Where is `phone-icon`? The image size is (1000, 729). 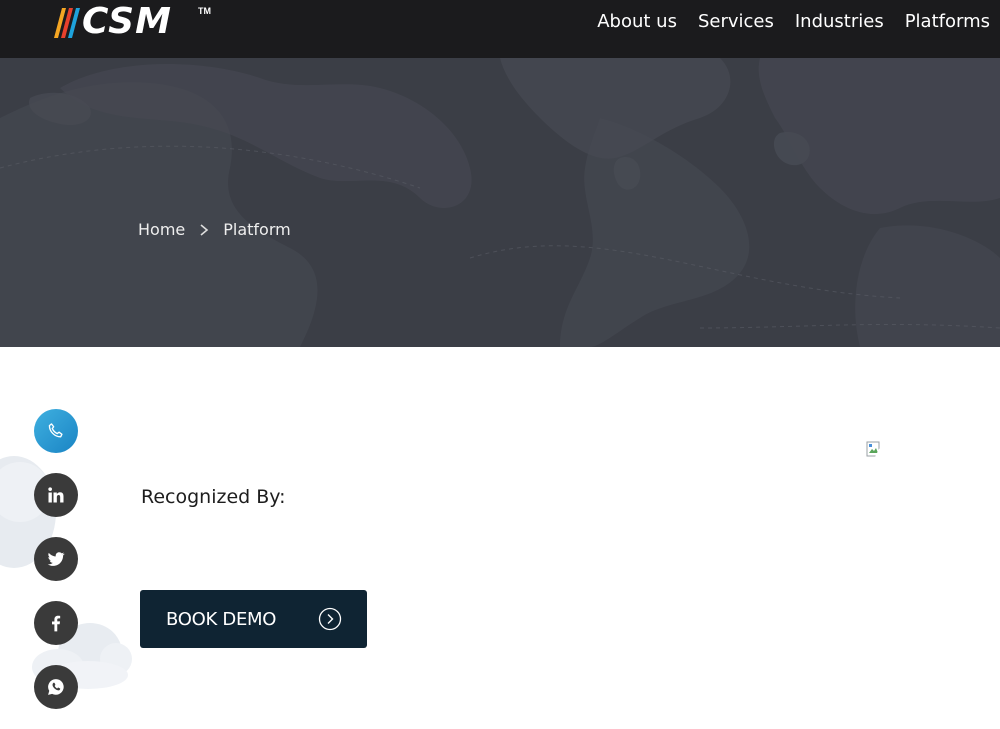
phone-icon is located at coordinates (55, 430).